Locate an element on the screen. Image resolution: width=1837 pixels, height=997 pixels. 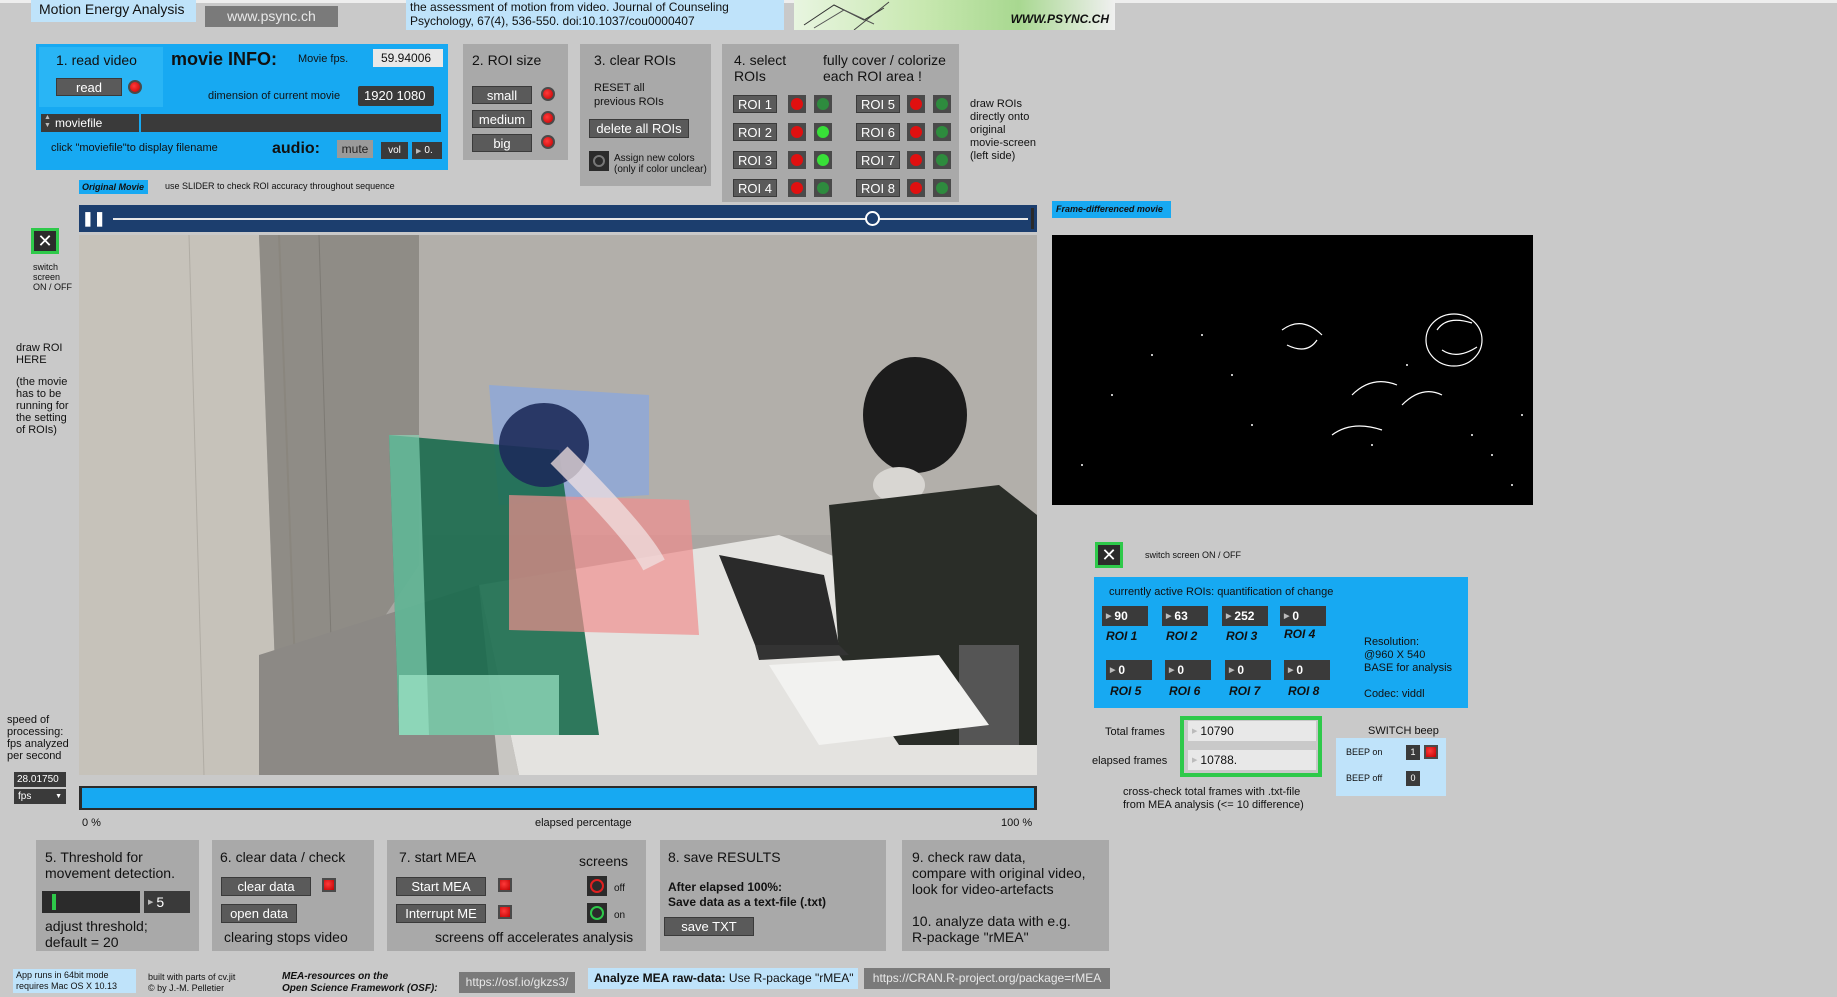
vol-label: vol is located at coordinates (394, 150).